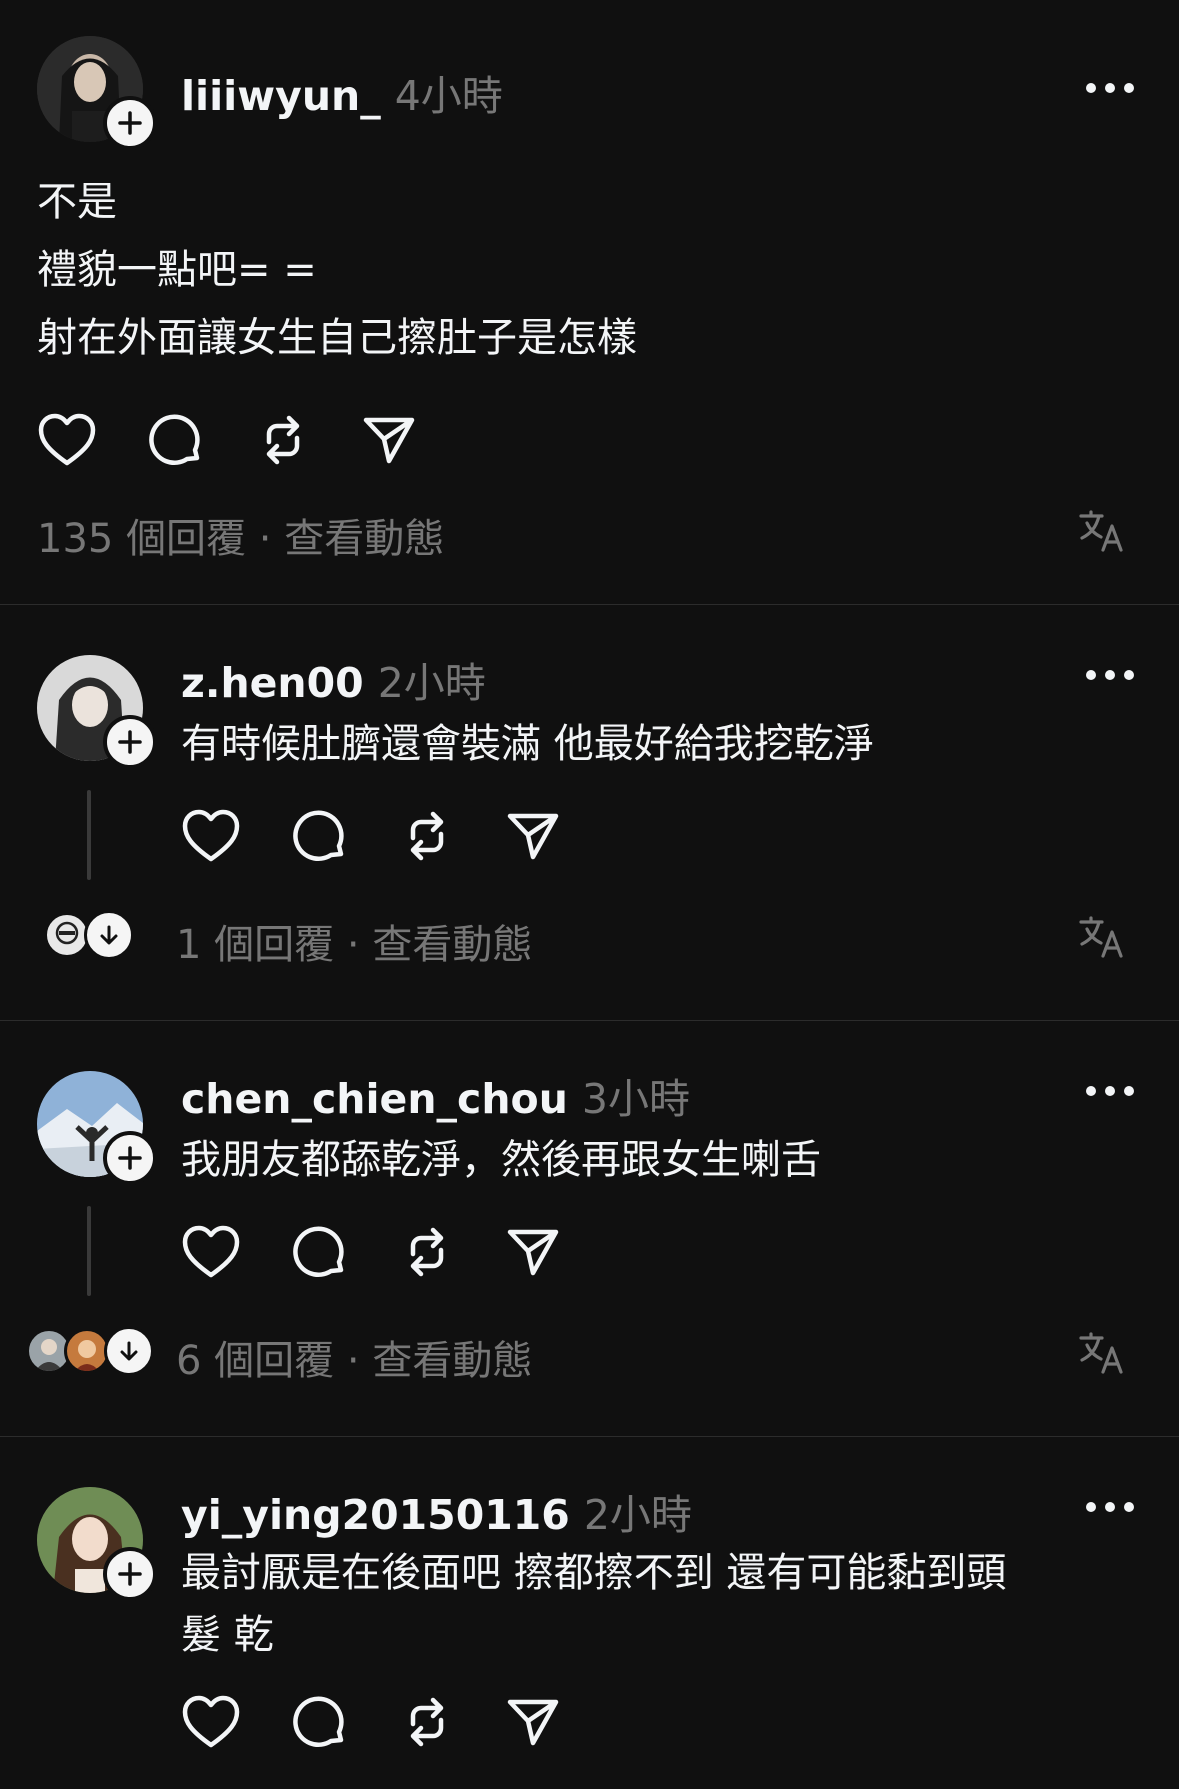  What do you see at coordinates (255, 1361) in the screenshot?
I see `reply-count: 6 個回覆` at bounding box center [255, 1361].